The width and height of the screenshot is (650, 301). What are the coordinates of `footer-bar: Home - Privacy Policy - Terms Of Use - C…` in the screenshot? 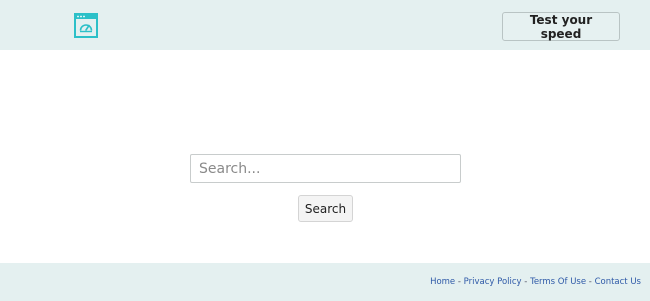 It's located at (325, 282).